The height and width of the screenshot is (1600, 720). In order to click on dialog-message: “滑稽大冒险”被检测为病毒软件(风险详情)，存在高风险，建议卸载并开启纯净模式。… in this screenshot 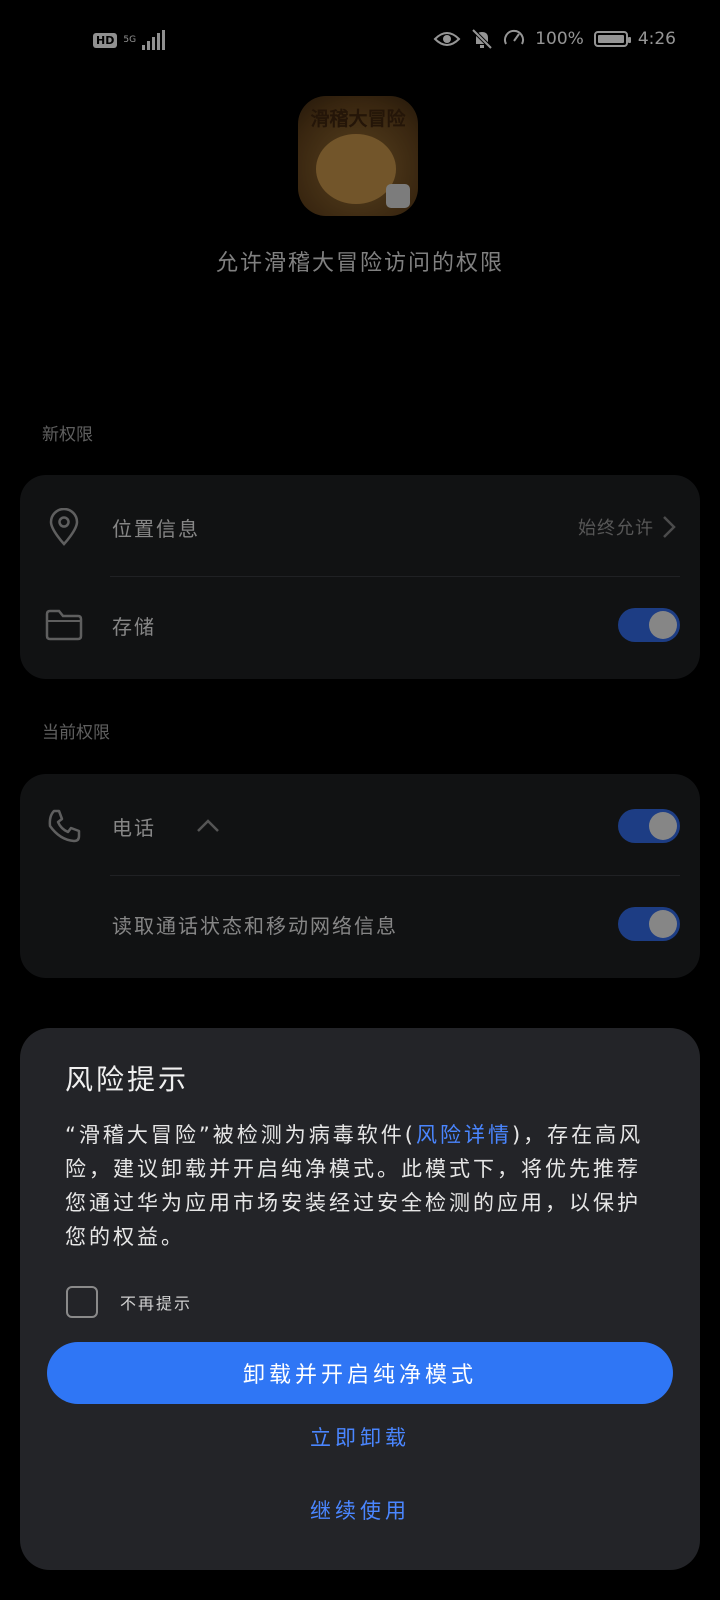, I will do `click(360, 1186)`.